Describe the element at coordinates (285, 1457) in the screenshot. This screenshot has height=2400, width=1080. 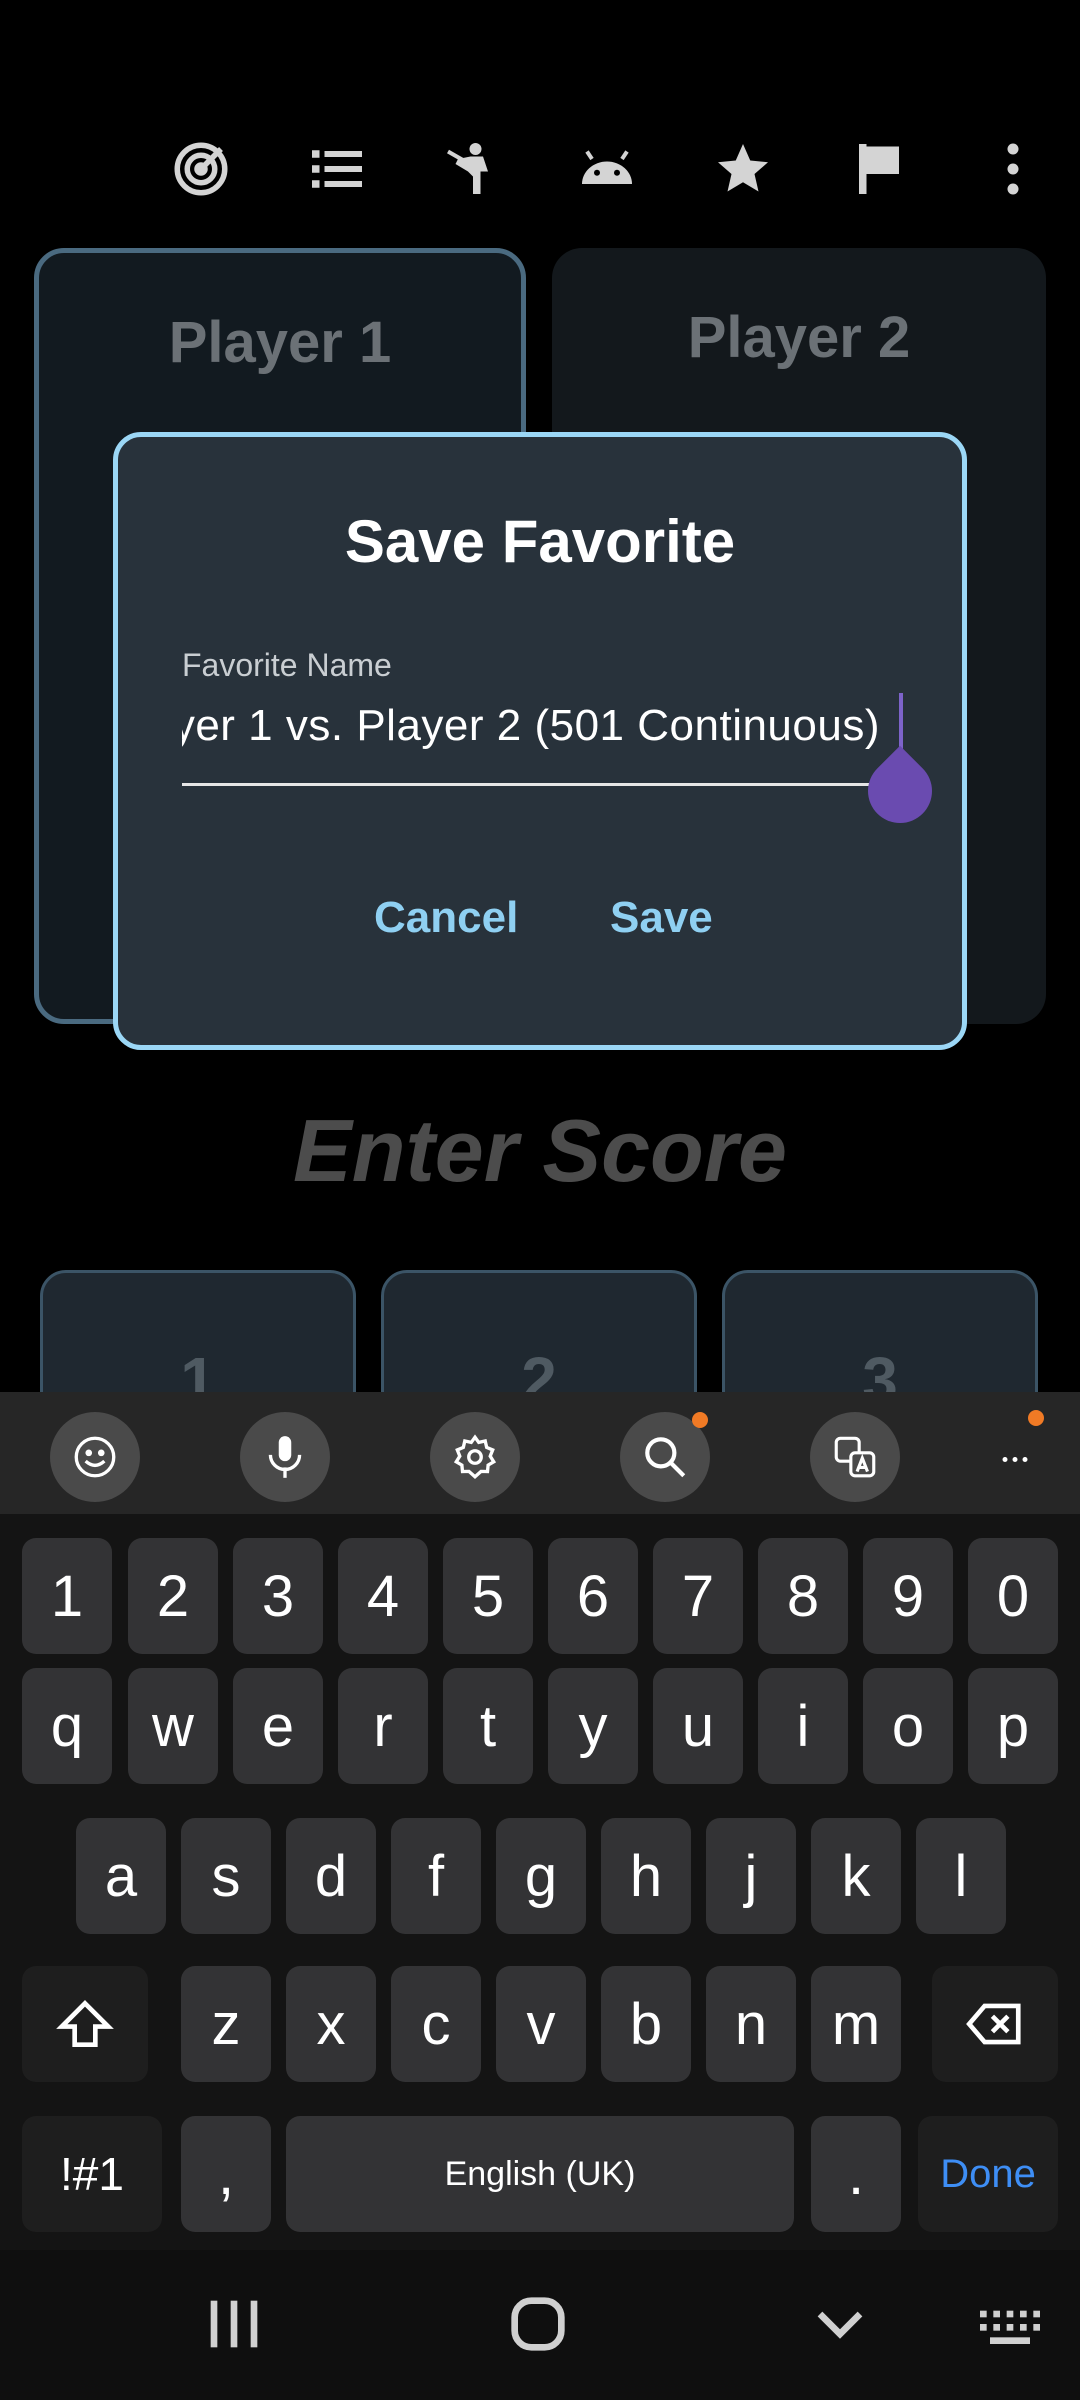
I see `mic-icon` at that location.